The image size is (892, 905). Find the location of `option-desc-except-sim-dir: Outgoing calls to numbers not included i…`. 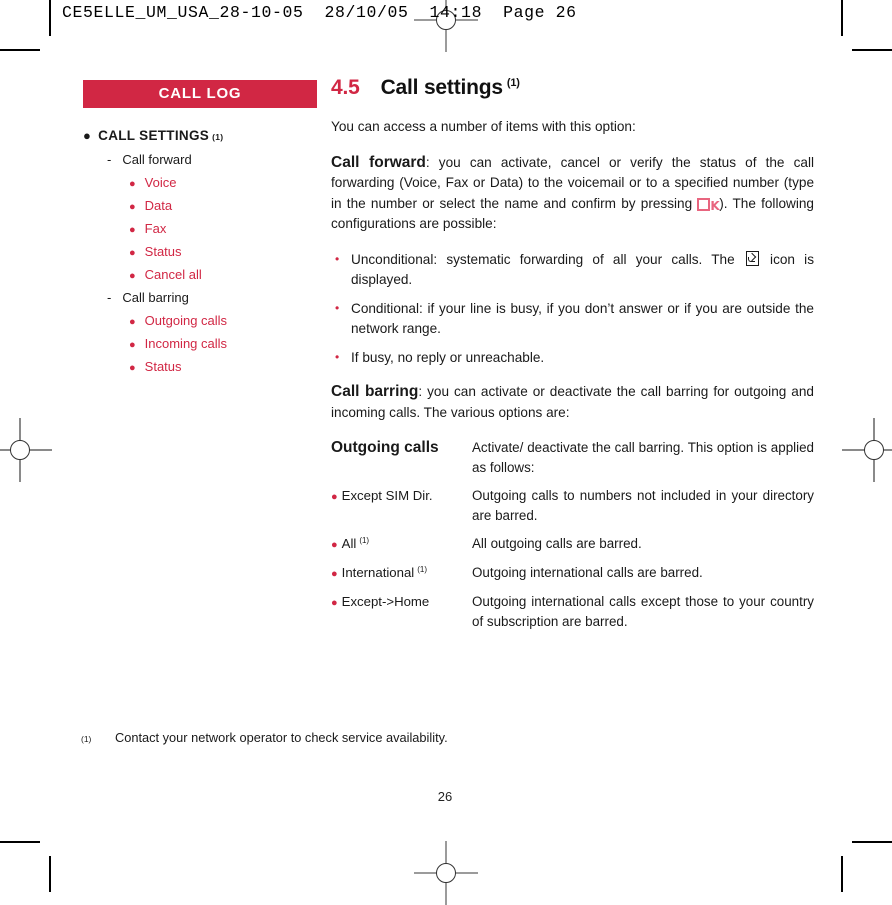

option-desc-except-sim-dir: Outgoing calls to numbers not included i… is located at coordinates (643, 505).